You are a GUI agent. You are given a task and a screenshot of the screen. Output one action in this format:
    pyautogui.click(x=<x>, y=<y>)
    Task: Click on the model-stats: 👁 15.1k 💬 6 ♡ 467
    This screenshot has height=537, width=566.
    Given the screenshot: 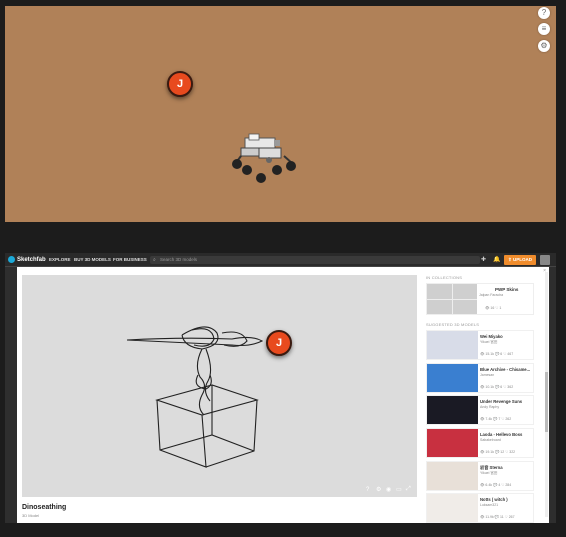 What is the action you would take?
    pyautogui.click(x=497, y=354)
    